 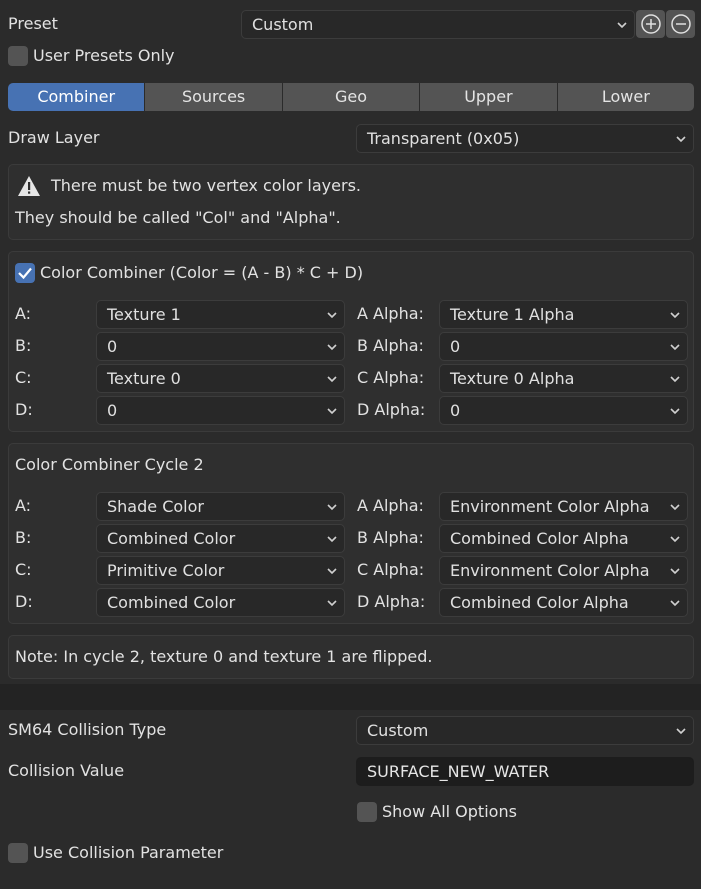 I want to click on c1-row-a-value: Texture 1, so click(x=144, y=314).